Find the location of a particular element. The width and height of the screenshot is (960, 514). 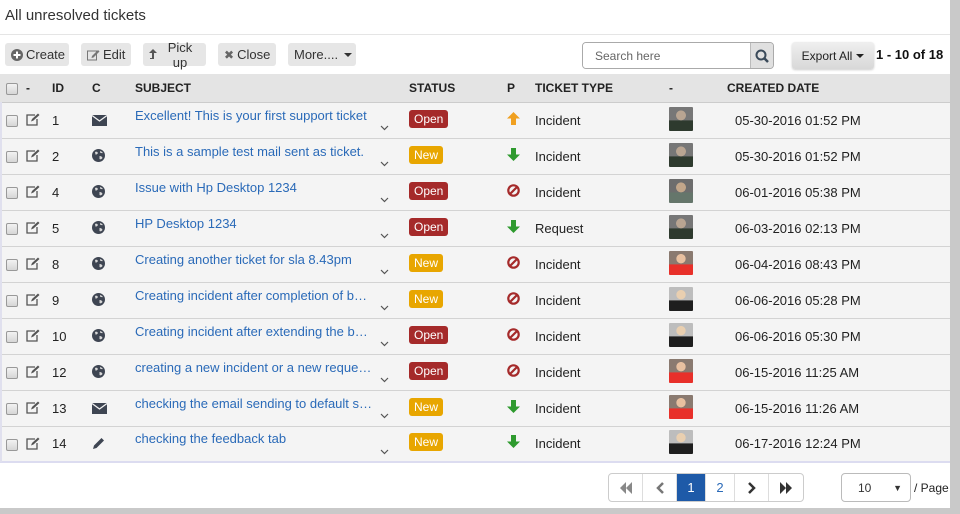

ticket-subject-link: checking the feedback tab is located at coordinates (254, 438).